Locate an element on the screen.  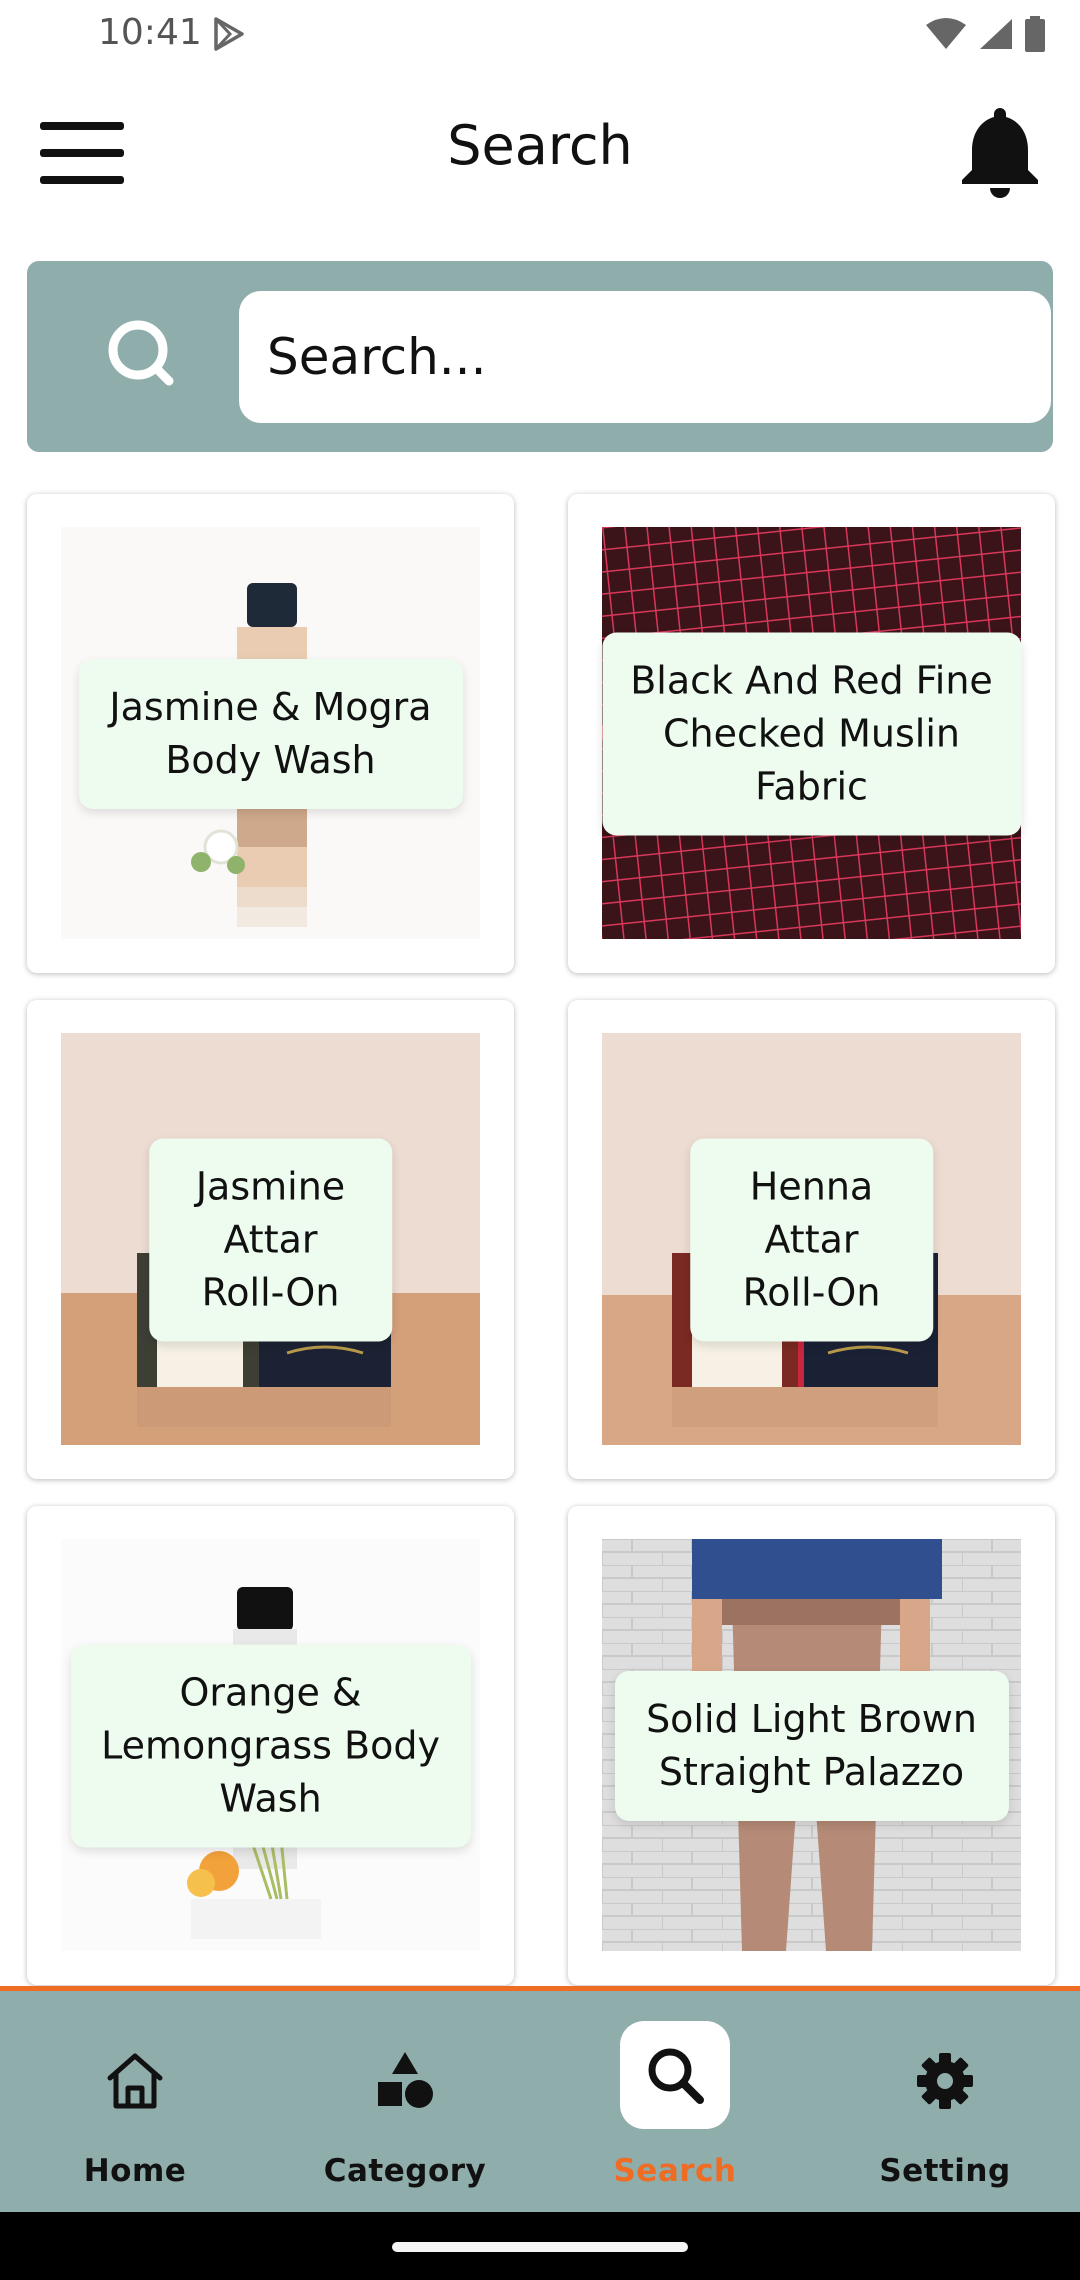
product-name: Black And Red Fine Checked Muslin Fabric is located at coordinates (811, 733).